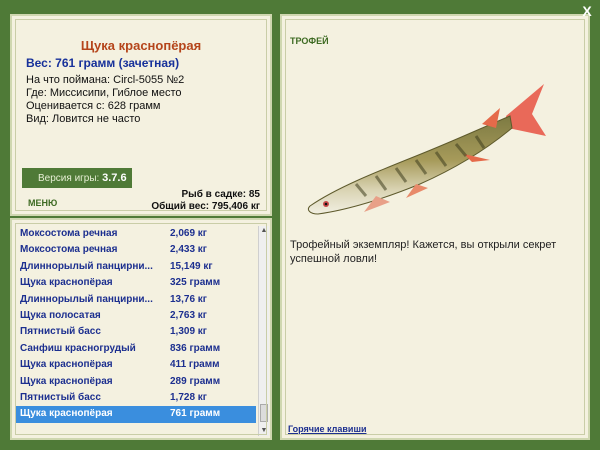 The image size is (600, 450). I want to click on catch-row: Моксостома речная 2,433 кг, so click(136, 250).